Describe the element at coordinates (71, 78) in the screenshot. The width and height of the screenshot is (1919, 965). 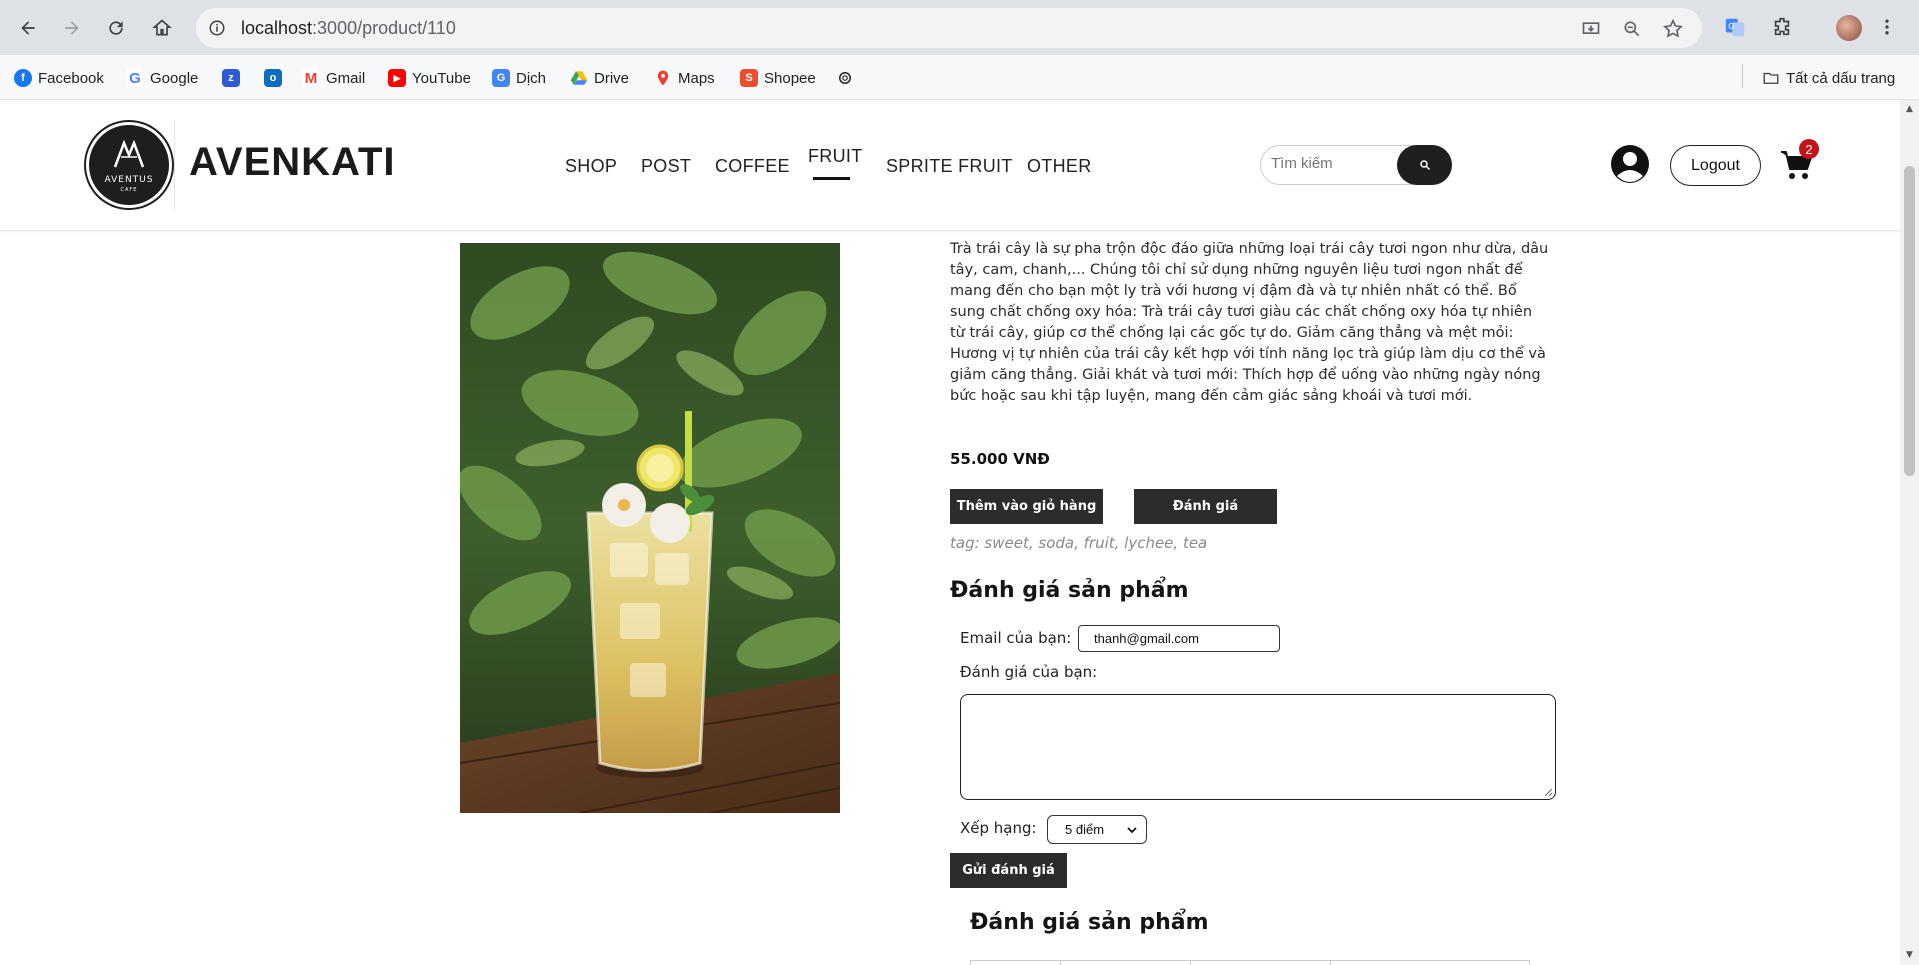
I see `bookmark-label: Facebook` at that location.